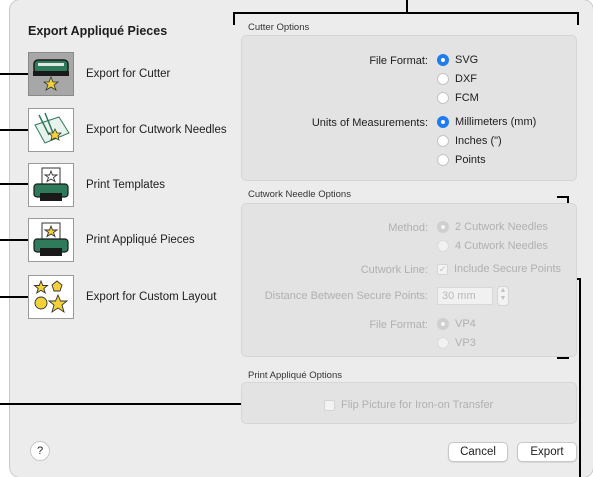 This screenshot has height=477, width=593. What do you see at coordinates (563, 197) in the screenshot?
I see `callout-right-bracket-top` at bounding box center [563, 197].